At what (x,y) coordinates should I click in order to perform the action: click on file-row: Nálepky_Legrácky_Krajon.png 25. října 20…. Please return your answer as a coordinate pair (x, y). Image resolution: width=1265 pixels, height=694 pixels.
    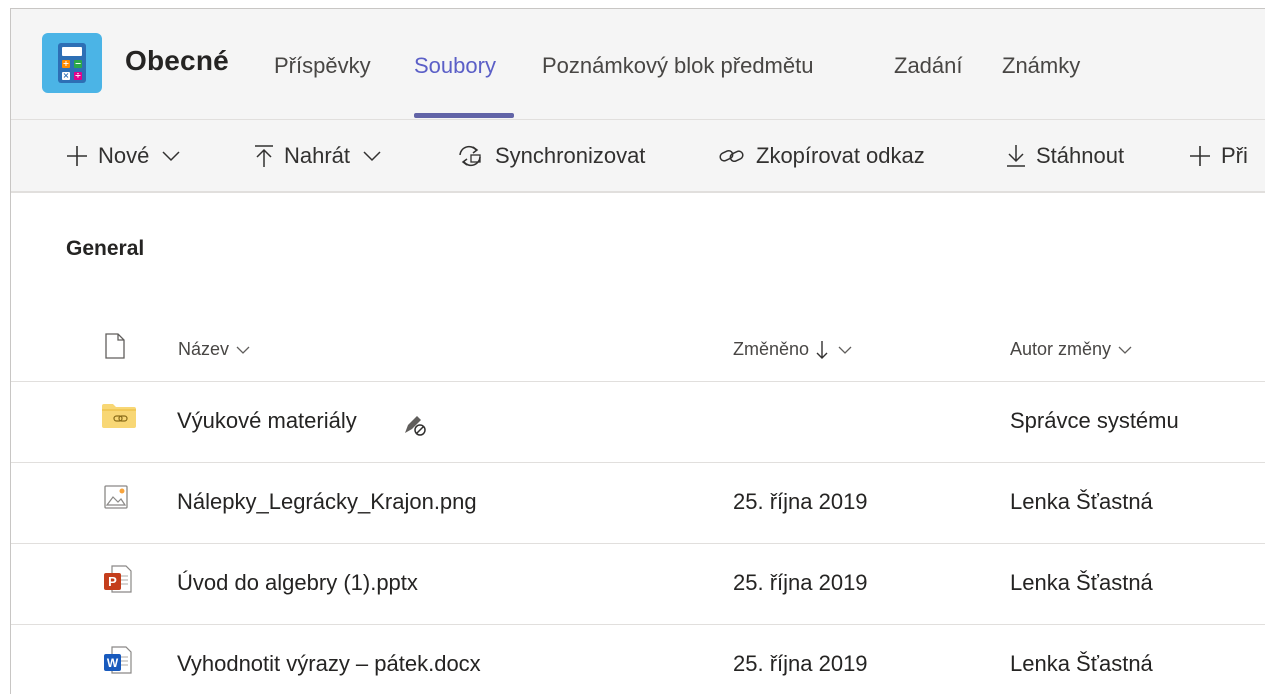
    Looking at the image, I should click on (638, 503).